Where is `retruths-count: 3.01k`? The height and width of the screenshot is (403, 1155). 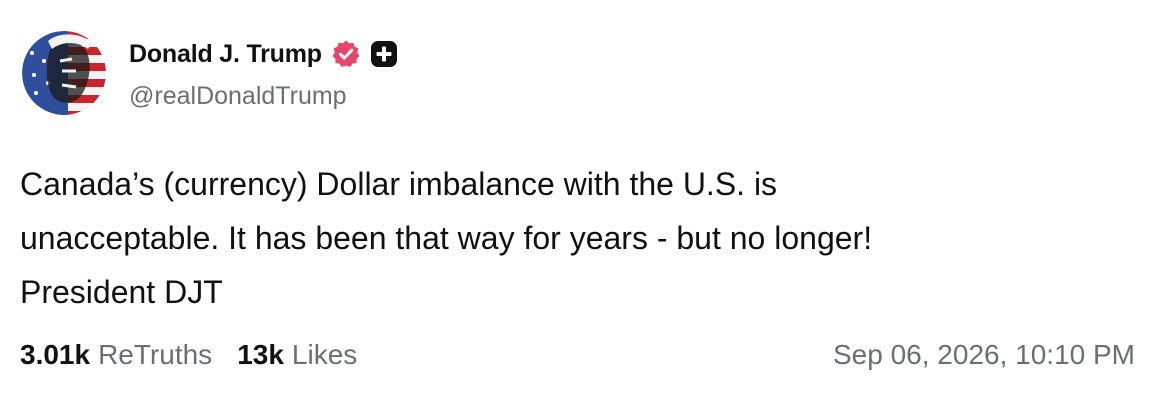 retruths-count: 3.01k is located at coordinates (55, 354).